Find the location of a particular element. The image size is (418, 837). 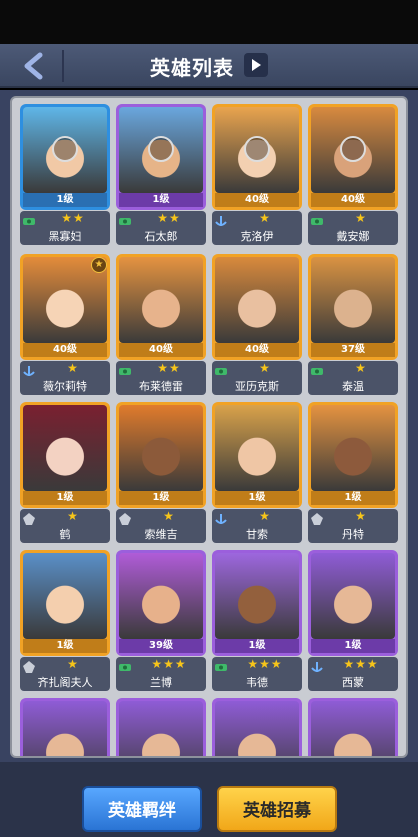

hero-card: 1级 ★★★ 西蒙 is located at coordinates (353, 621).